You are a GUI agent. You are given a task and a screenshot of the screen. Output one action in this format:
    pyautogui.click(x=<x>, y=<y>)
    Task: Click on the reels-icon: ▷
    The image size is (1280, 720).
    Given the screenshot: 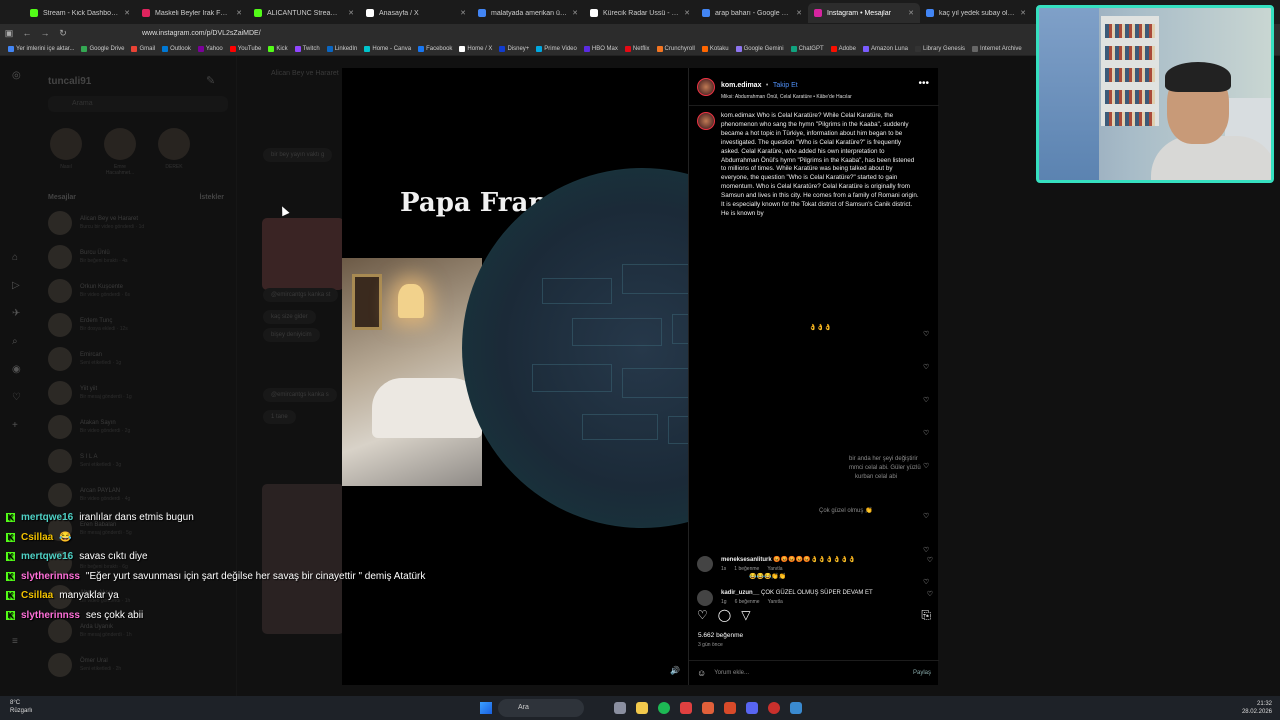 What is the action you would take?
    pyautogui.click(x=16, y=285)
    